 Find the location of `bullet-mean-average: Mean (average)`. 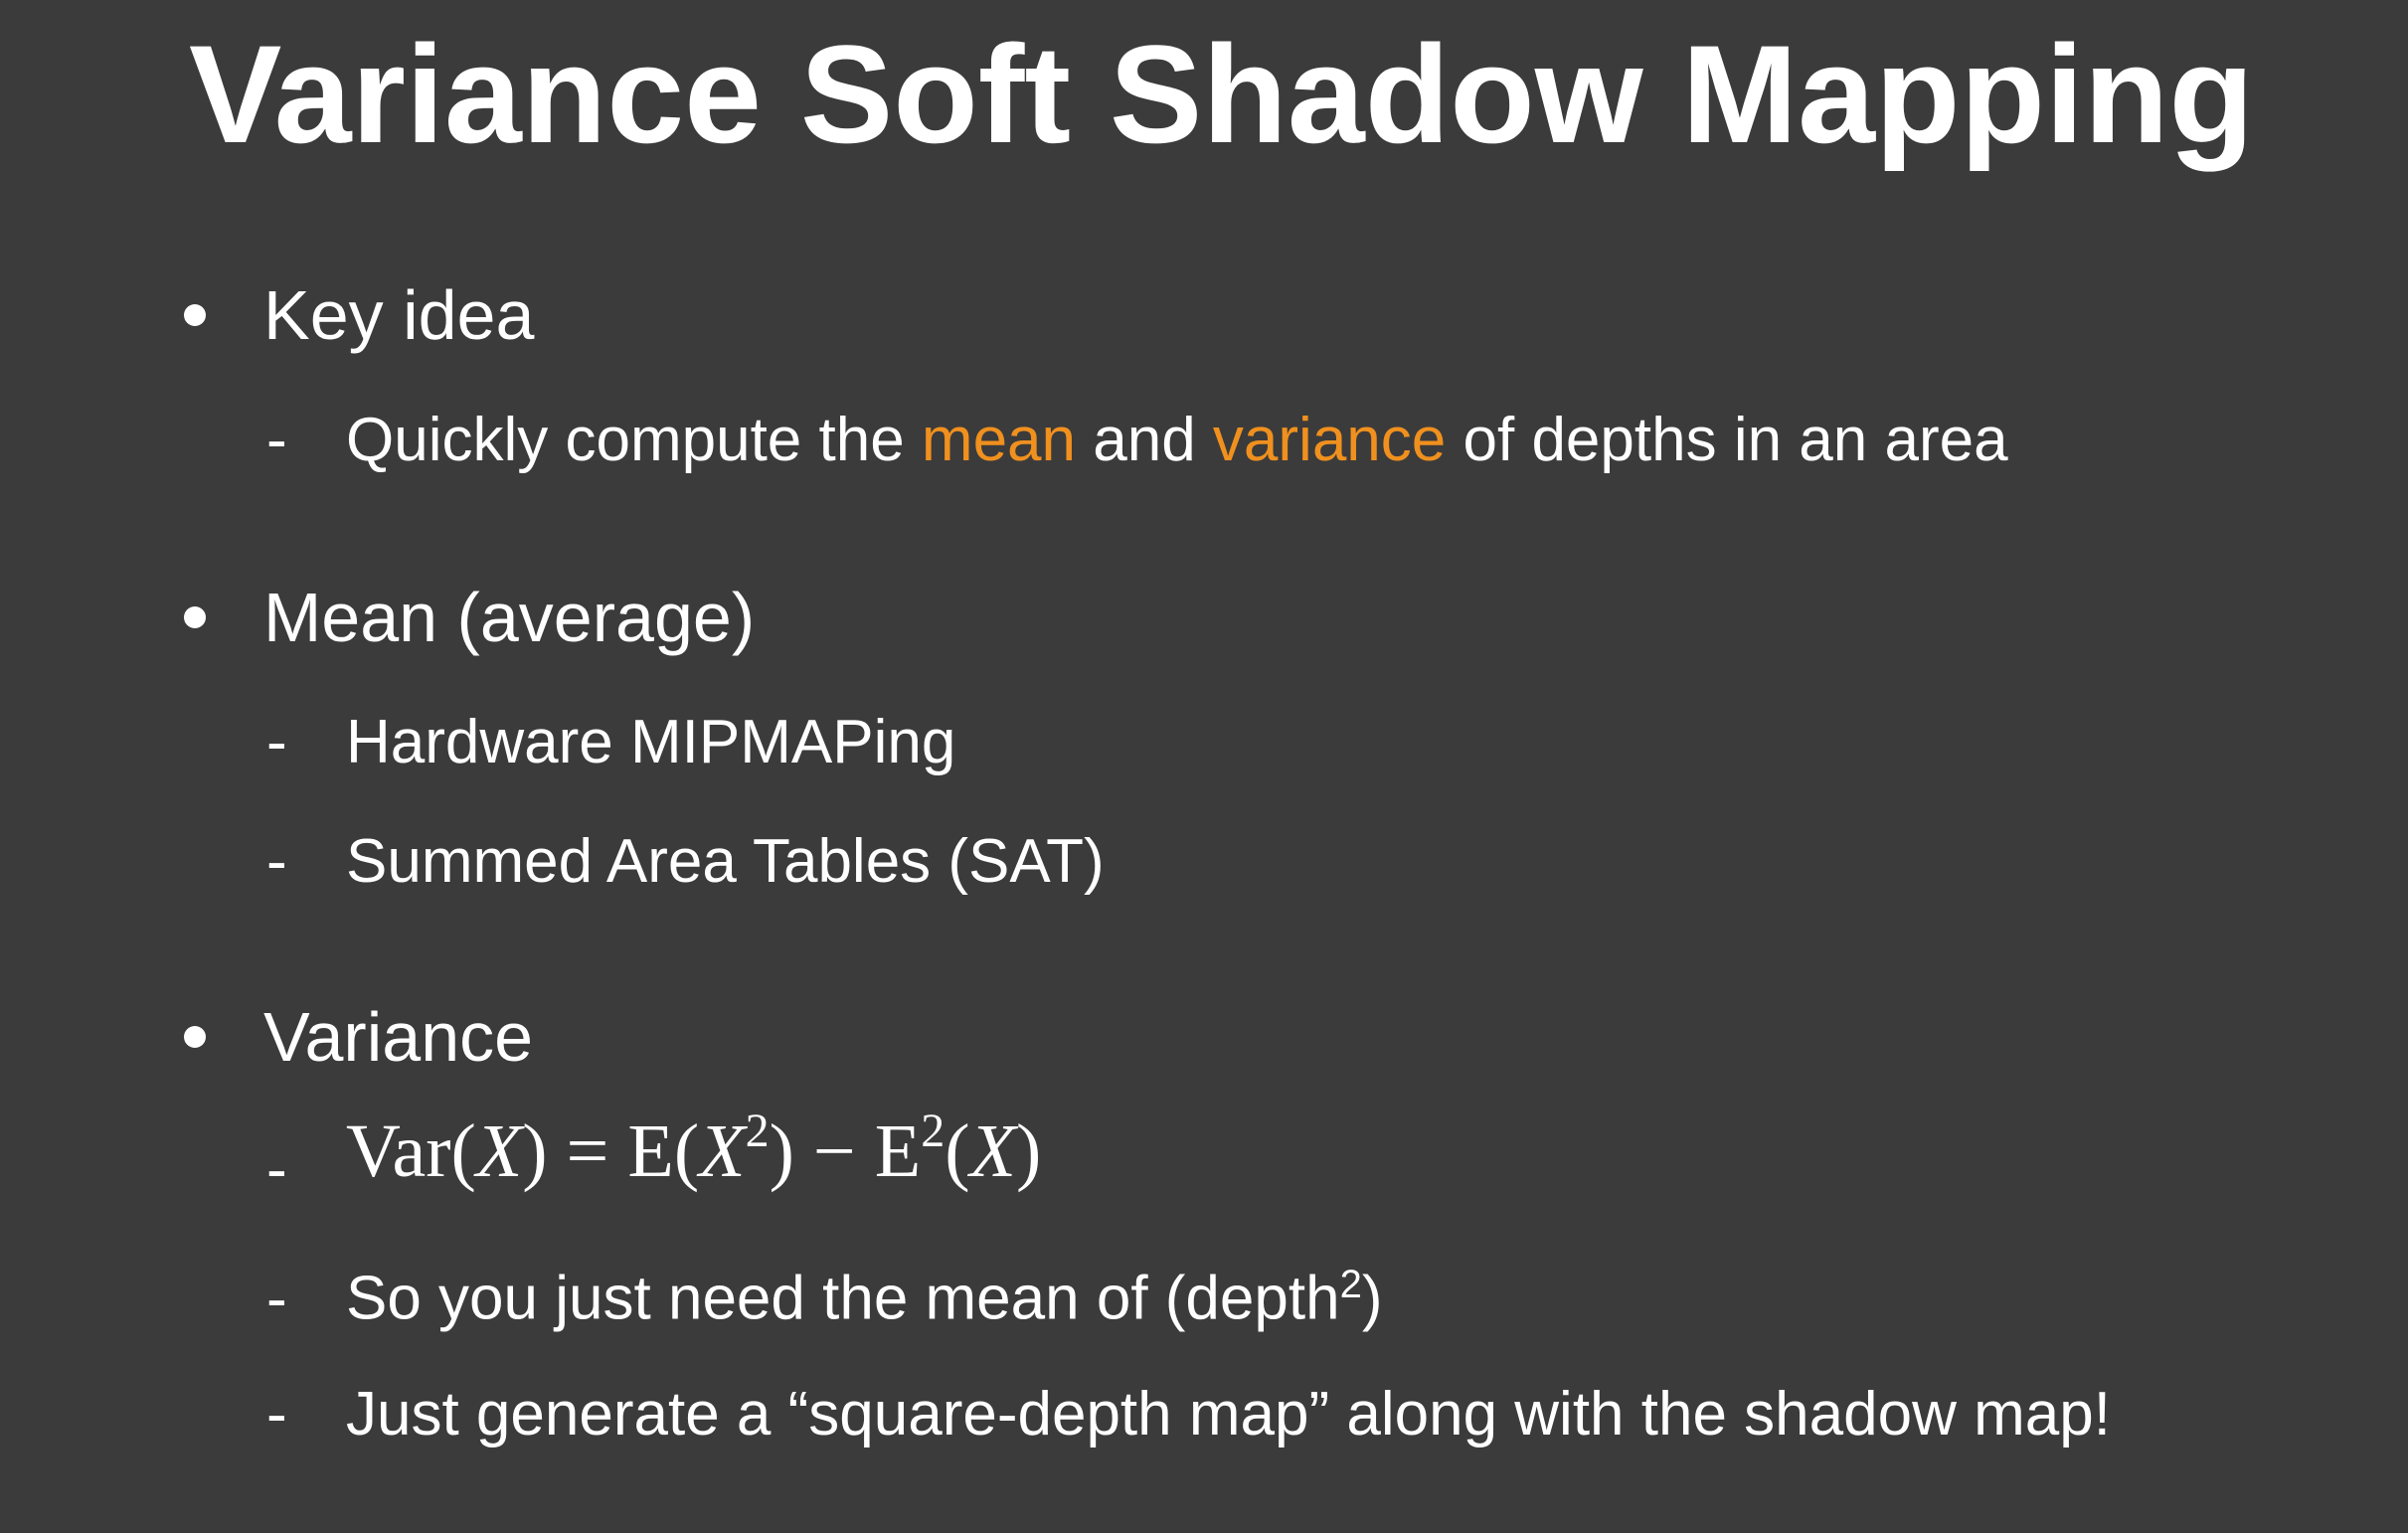

bullet-mean-average: Mean (average) is located at coordinates (469, 617).